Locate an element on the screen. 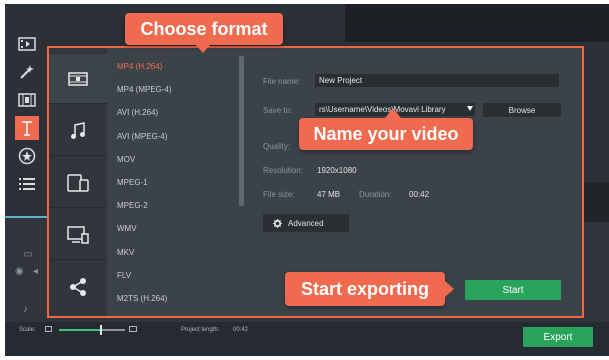 Image resolution: width=609 pixels, height=360 pixels. volume-icon: ◂ is located at coordinates (35, 271).